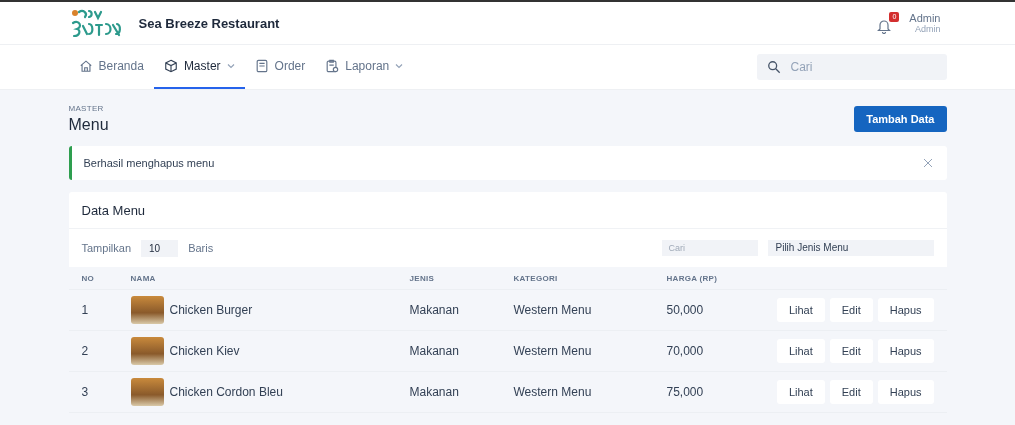  Describe the element at coordinates (928, 29) in the screenshot. I see `user-role: Admin` at that location.